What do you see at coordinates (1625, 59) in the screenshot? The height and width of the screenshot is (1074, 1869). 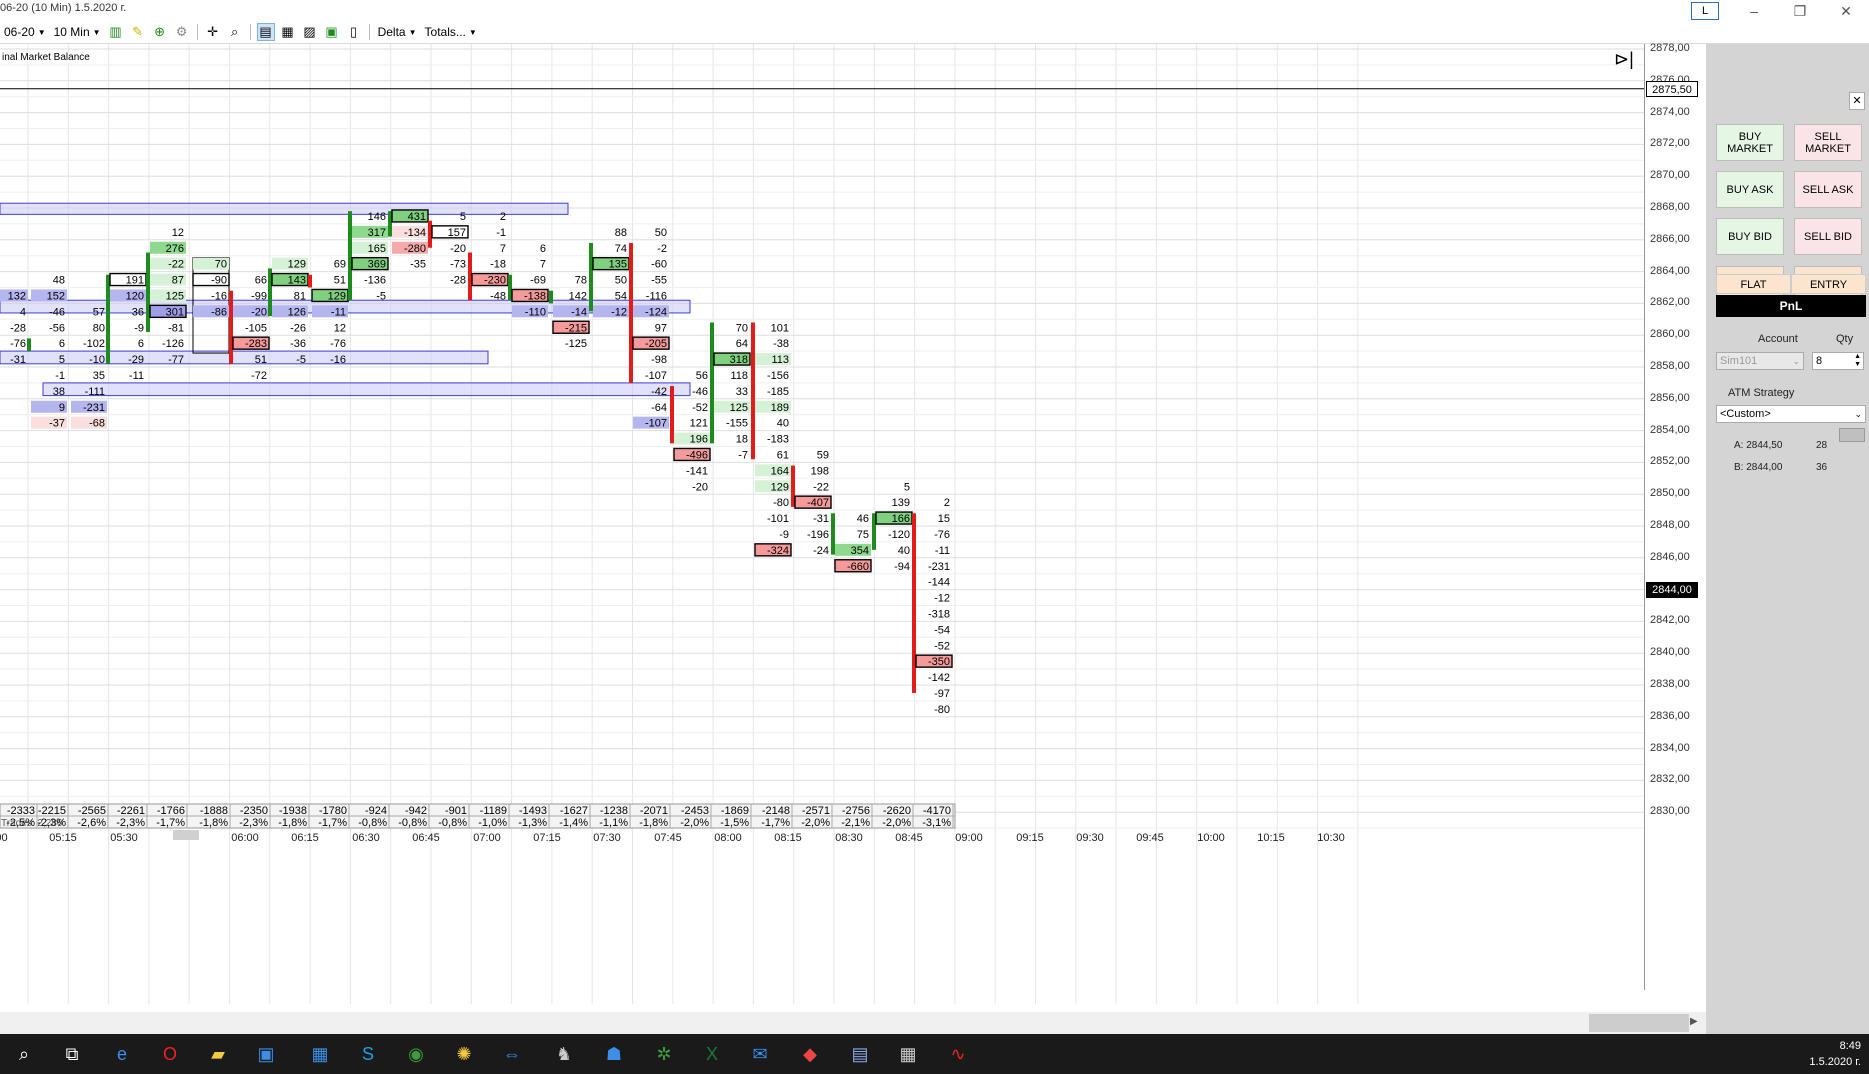 I see `scroll-to-end-icon: ⊳|` at bounding box center [1625, 59].